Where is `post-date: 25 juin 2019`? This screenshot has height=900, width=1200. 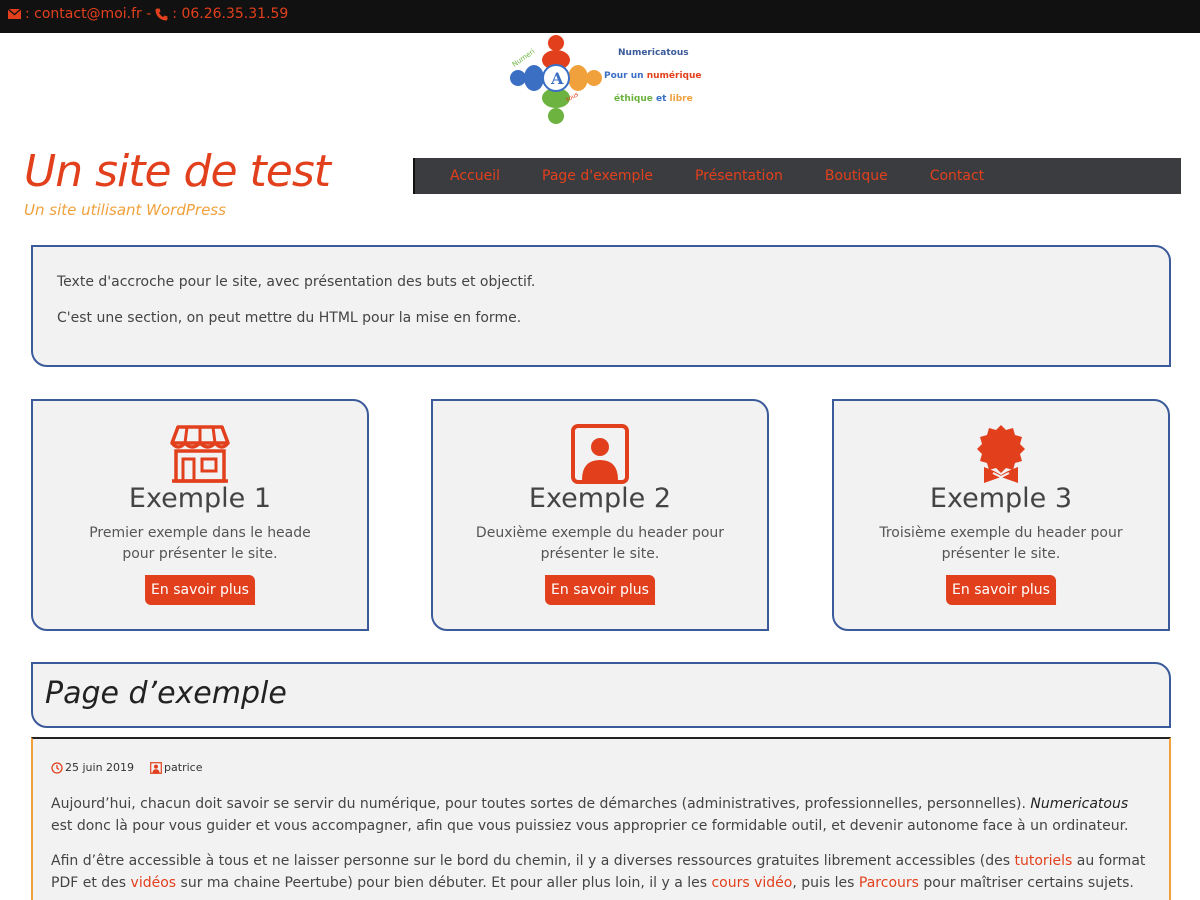 post-date: 25 juin 2019 is located at coordinates (92, 767).